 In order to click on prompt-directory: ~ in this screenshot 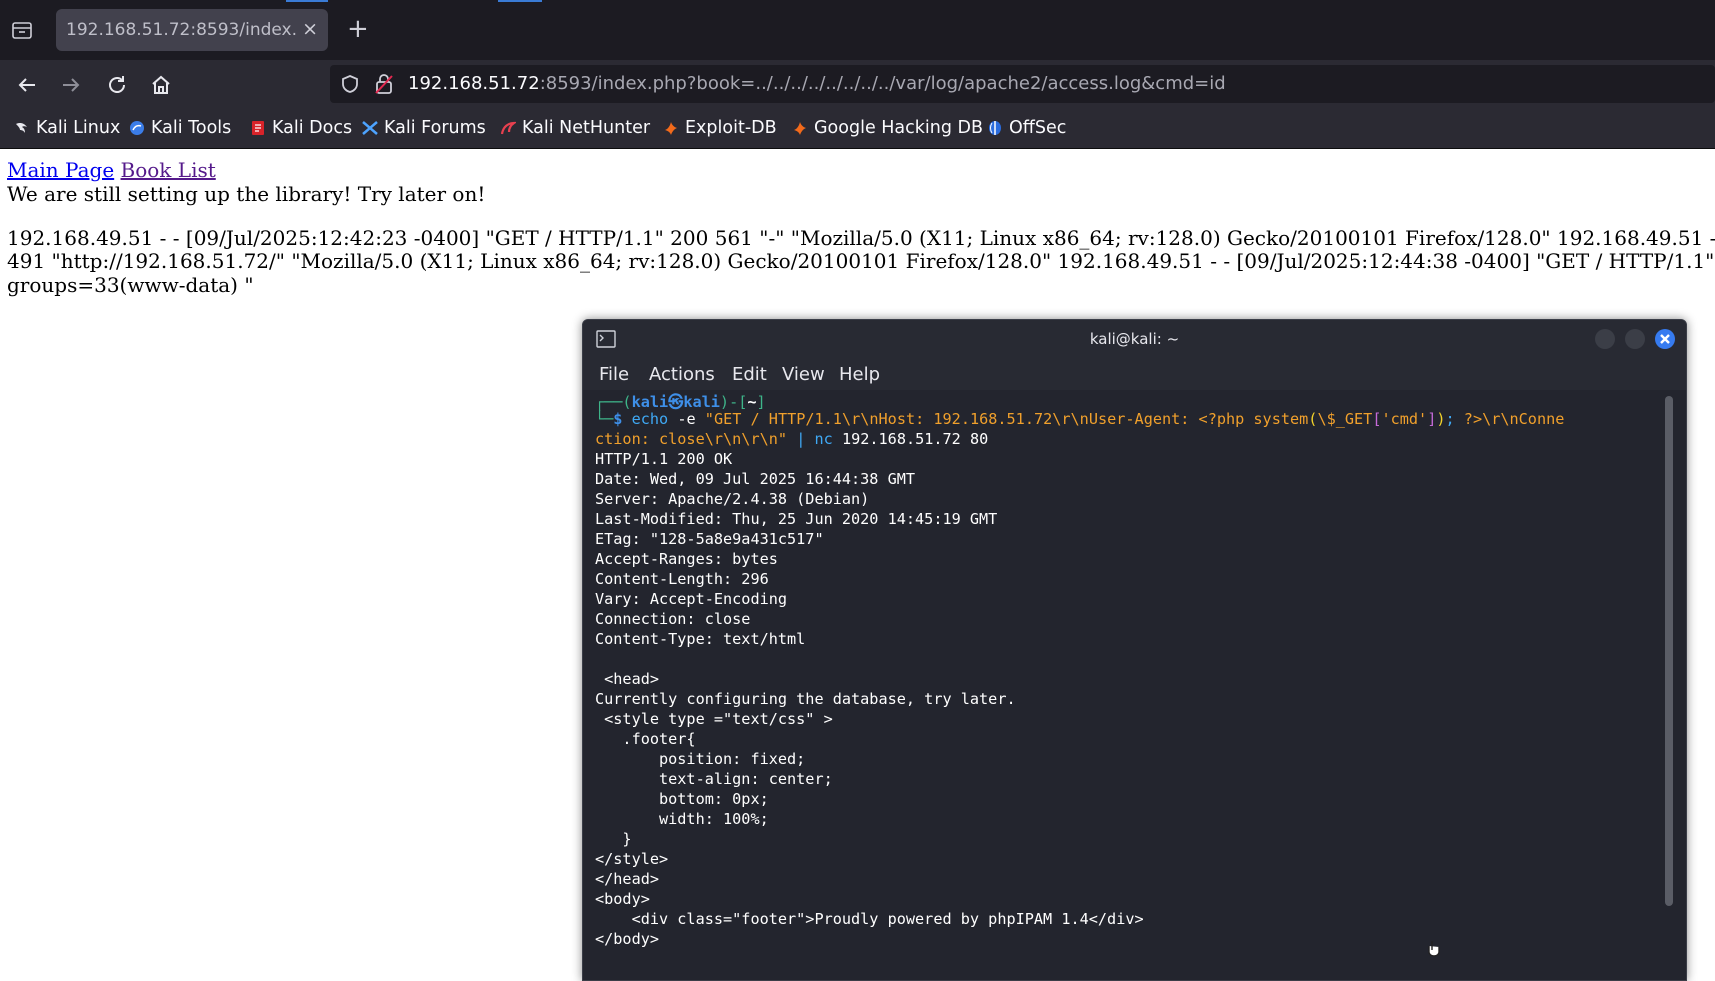, I will do `click(752, 402)`.